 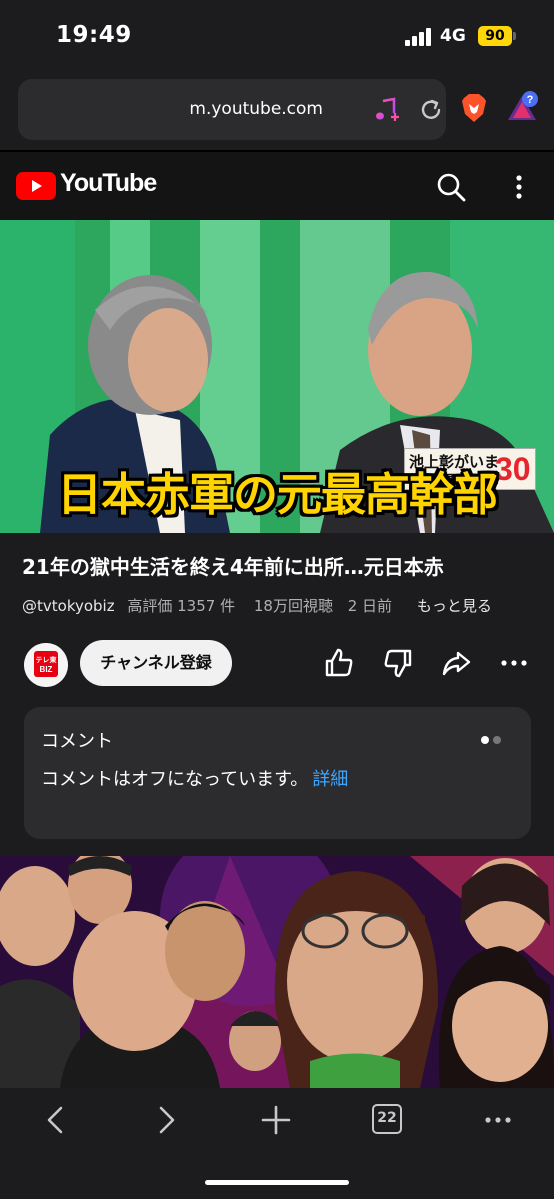 What do you see at coordinates (108, 183) in the screenshot?
I see `youtube-wordmark: YouTube` at bounding box center [108, 183].